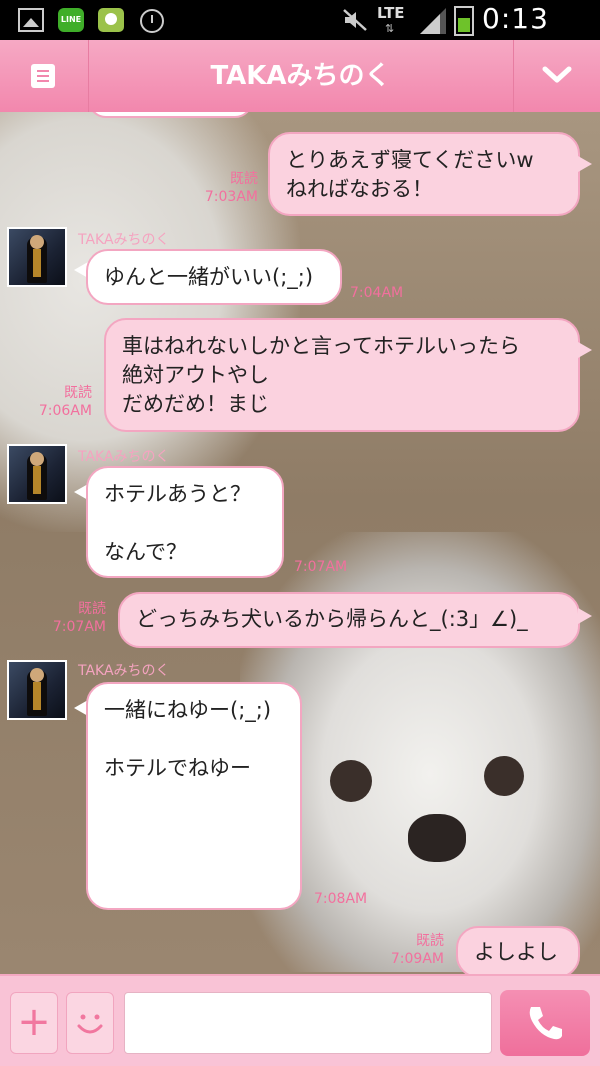  What do you see at coordinates (518, 950) in the screenshot?
I see `message-bubble-outgoing: よしよし` at bounding box center [518, 950].